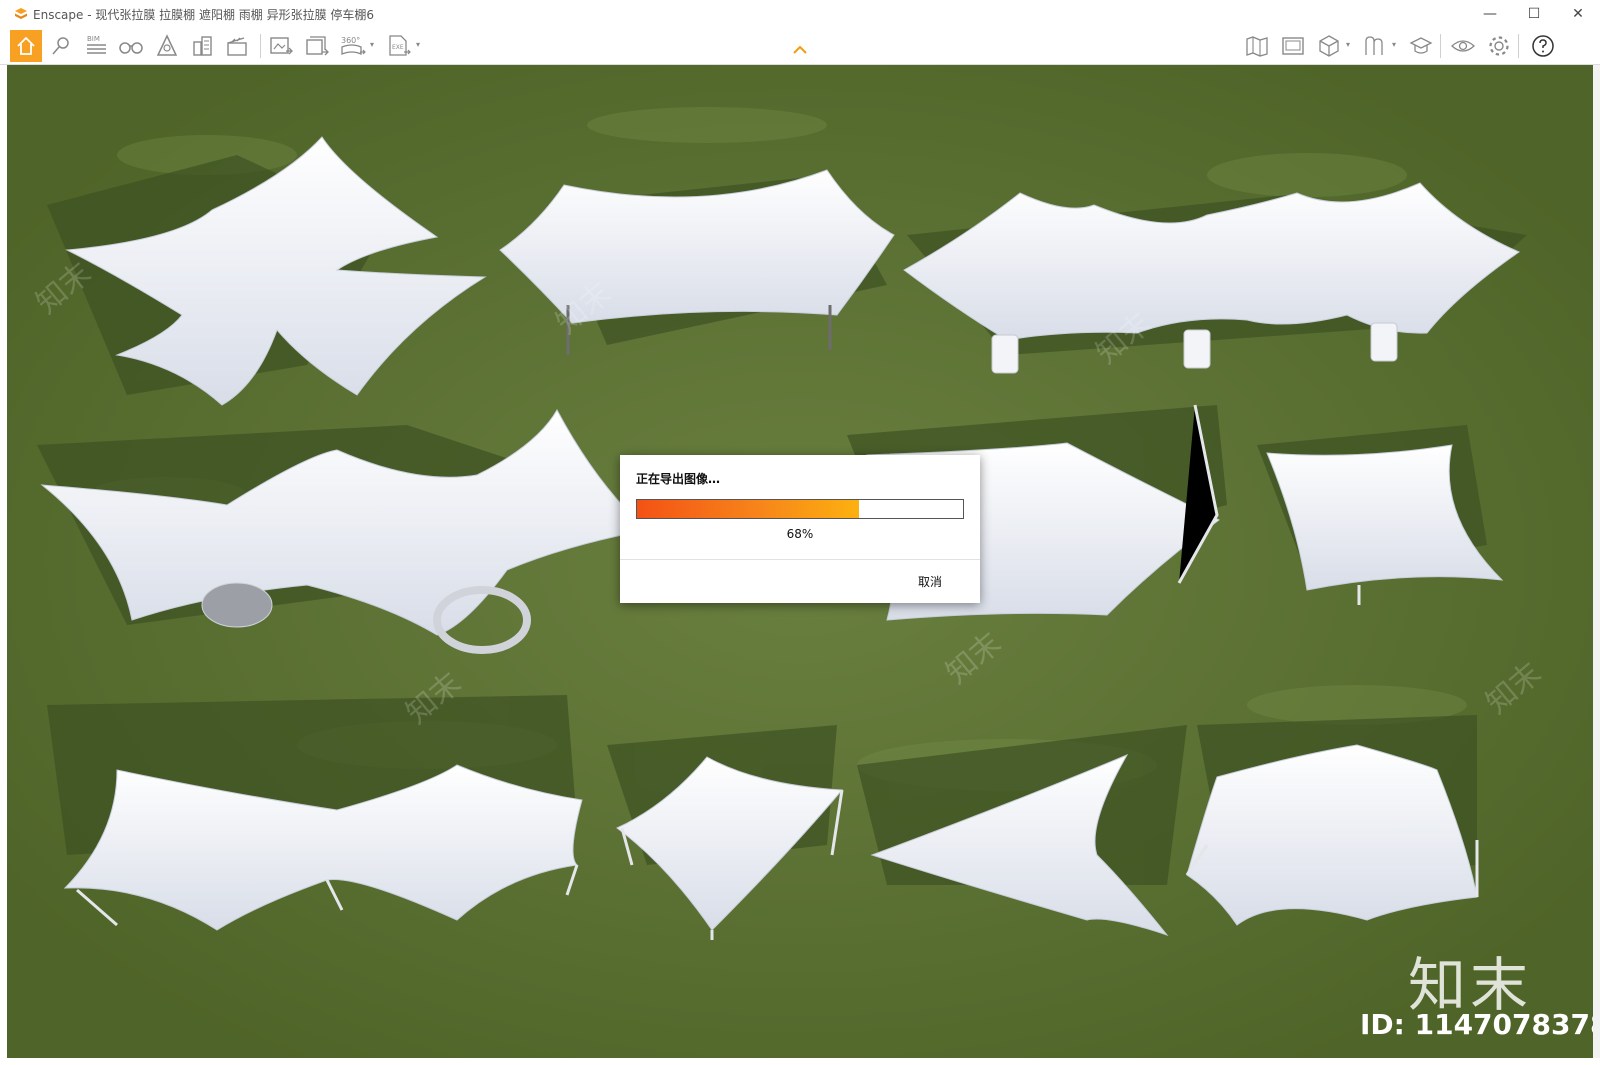  What do you see at coordinates (1476, 1024) in the screenshot?
I see `watermark-id: ID: 1147078378` at bounding box center [1476, 1024].